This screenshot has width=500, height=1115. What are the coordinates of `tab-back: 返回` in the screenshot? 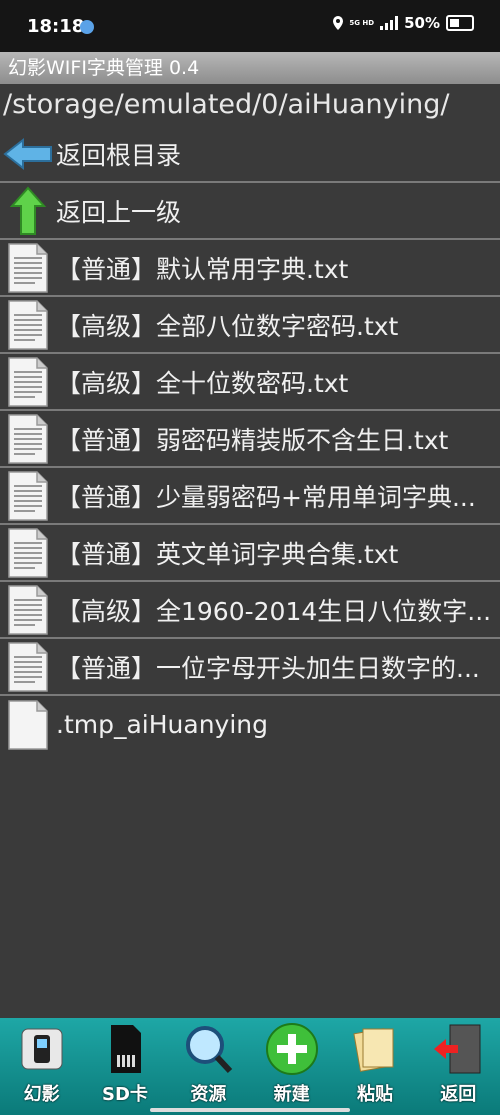 It's located at (458, 1066).